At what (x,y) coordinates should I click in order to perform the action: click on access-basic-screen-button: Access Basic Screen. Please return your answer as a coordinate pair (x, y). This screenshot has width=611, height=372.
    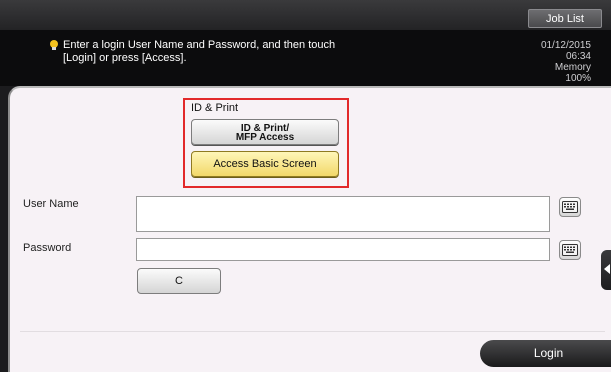
    Looking at the image, I should click on (265, 164).